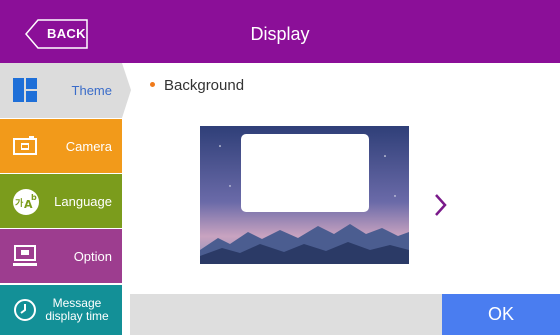 The height and width of the screenshot is (335, 560). I want to click on sidebar-item-language: 가 A b Language, so click(61, 201).